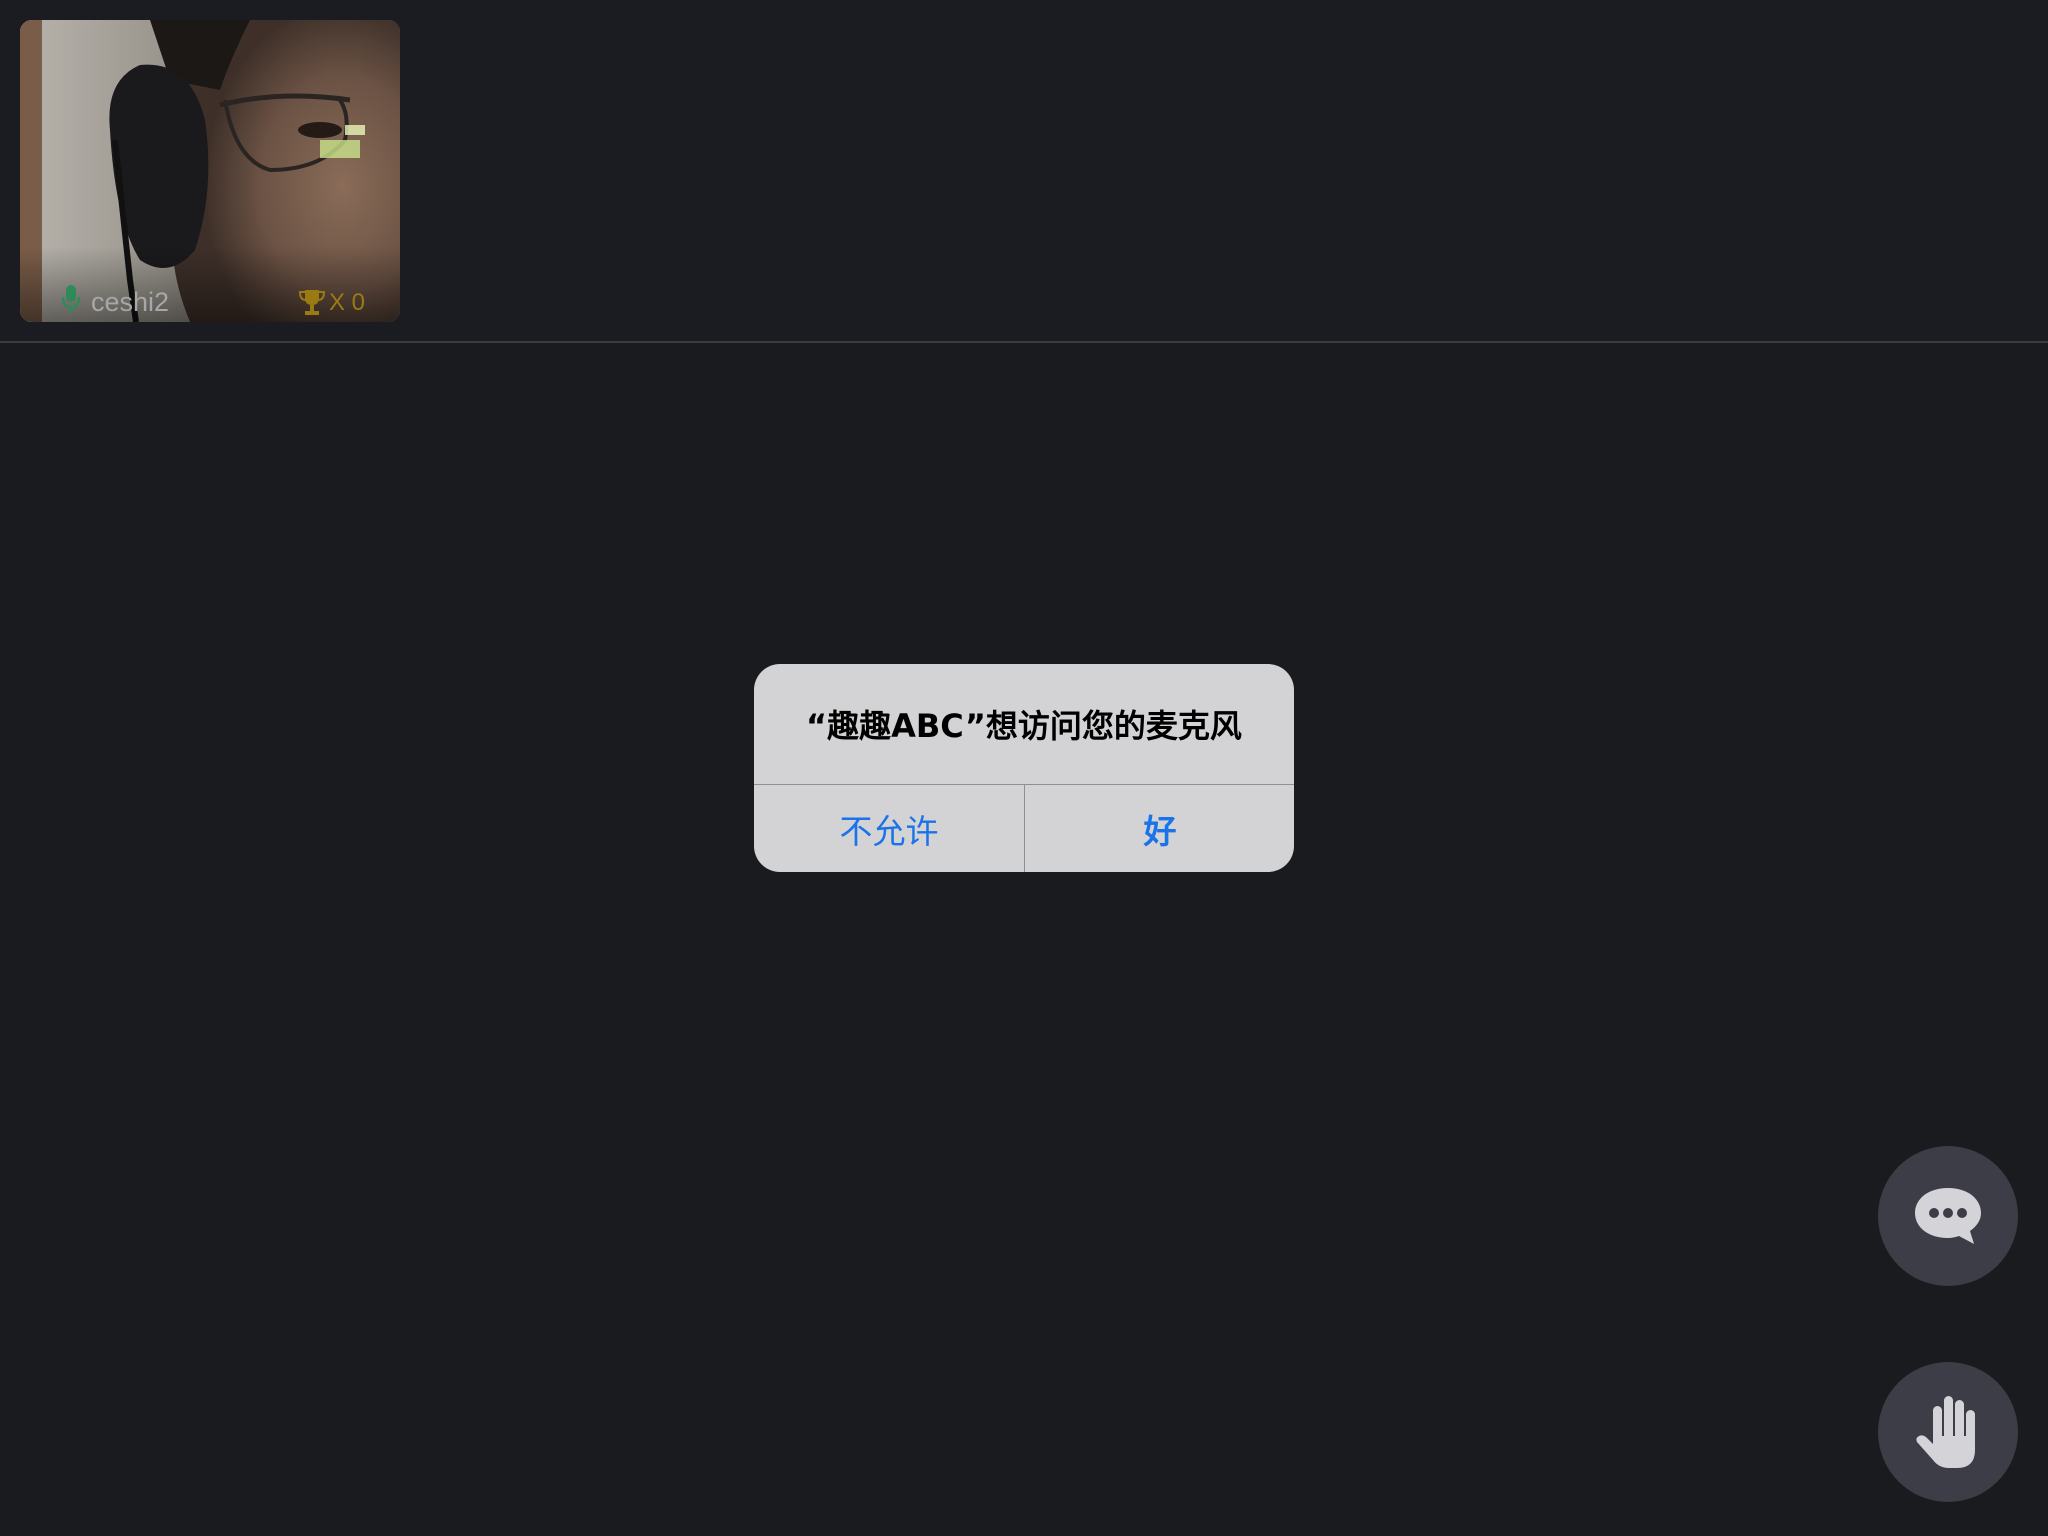 Image resolution: width=2048 pixels, height=1536 pixels. What do you see at coordinates (1024, 768) in the screenshot?
I see `microphone-permission-alert: “趣趣ABC”想访问您的麦克风 不允许 好` at bounding box center [1024, 768].